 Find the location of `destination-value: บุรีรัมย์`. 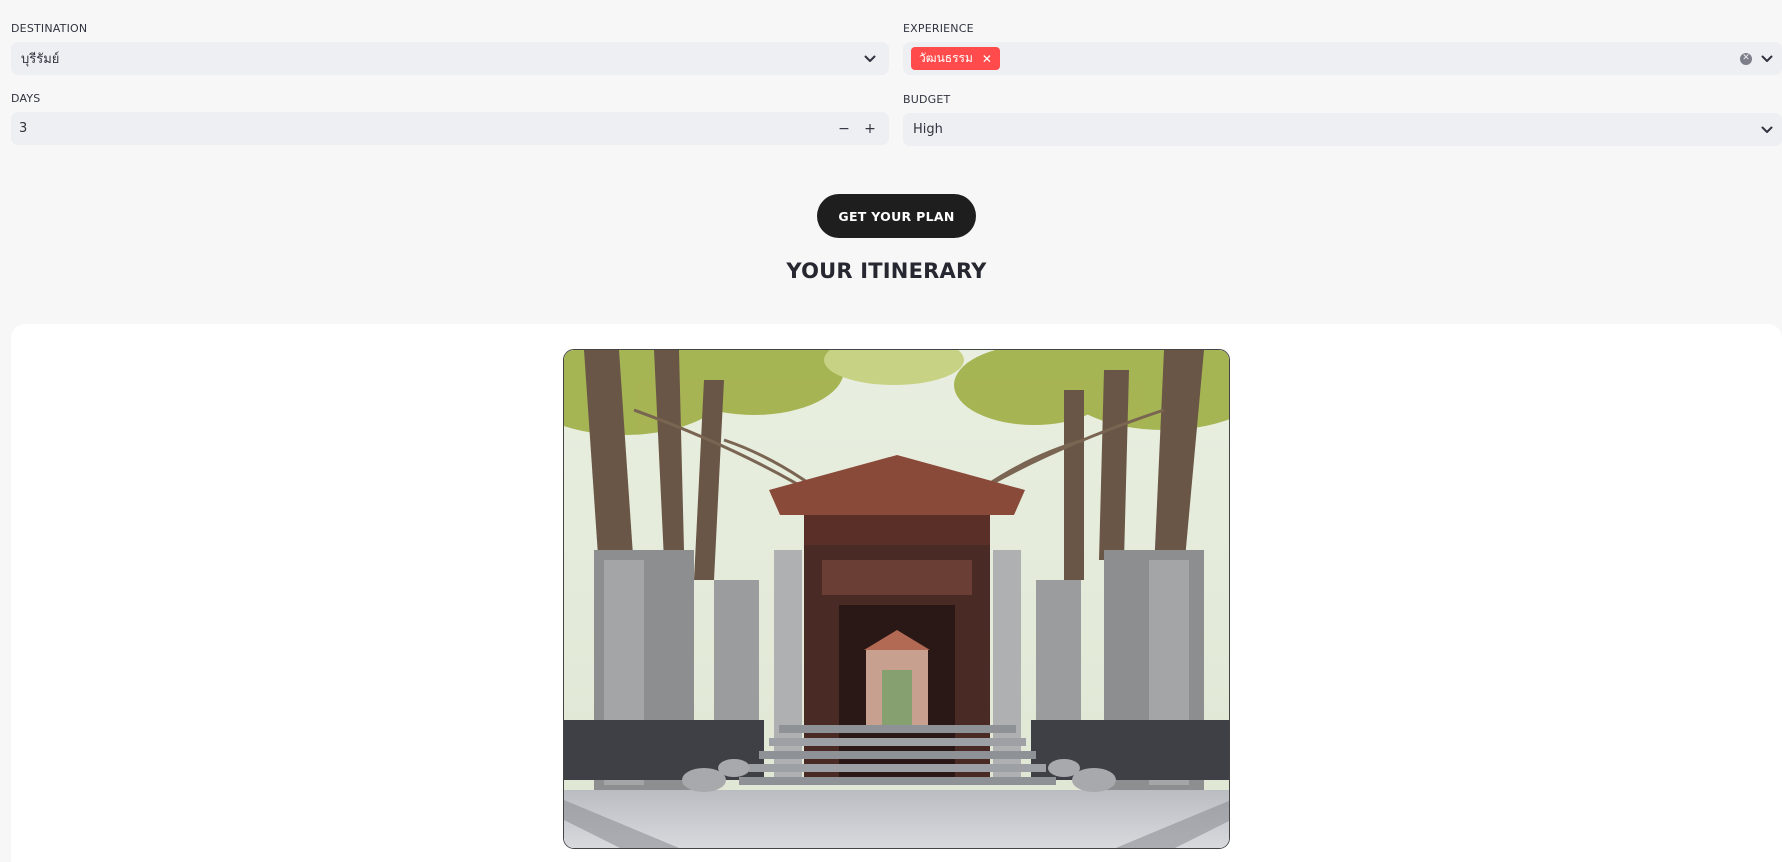

destination-value: บุรีรัมย์ is located at coordinates (40, 59).